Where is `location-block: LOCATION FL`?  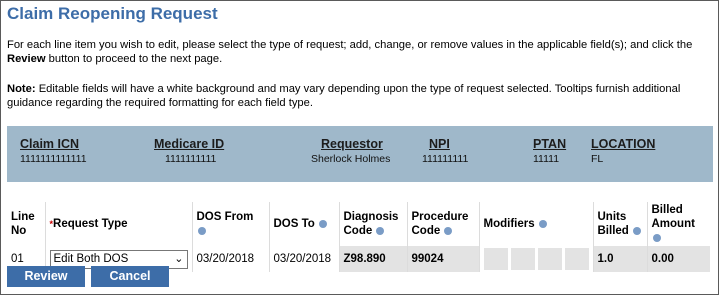
location-block: LOCATION FL is located at coordinates (623, 151).